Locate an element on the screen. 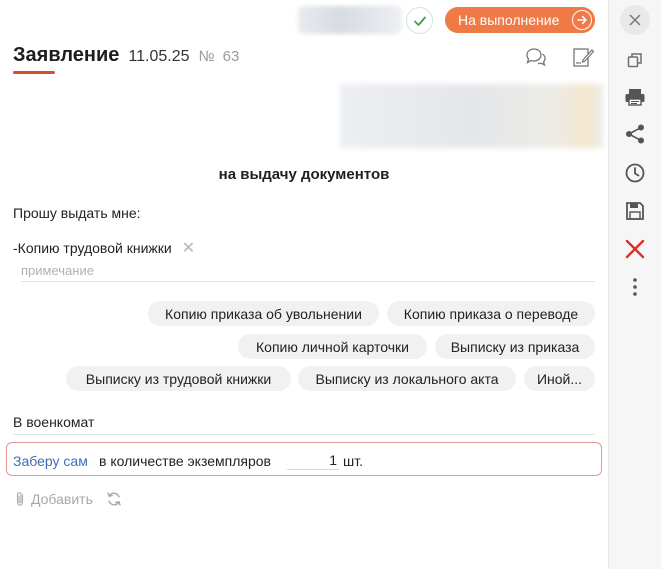 Image resolution: width=661 pixels, height=569 pixels. destination-divider is located at coordinates (304, 434).